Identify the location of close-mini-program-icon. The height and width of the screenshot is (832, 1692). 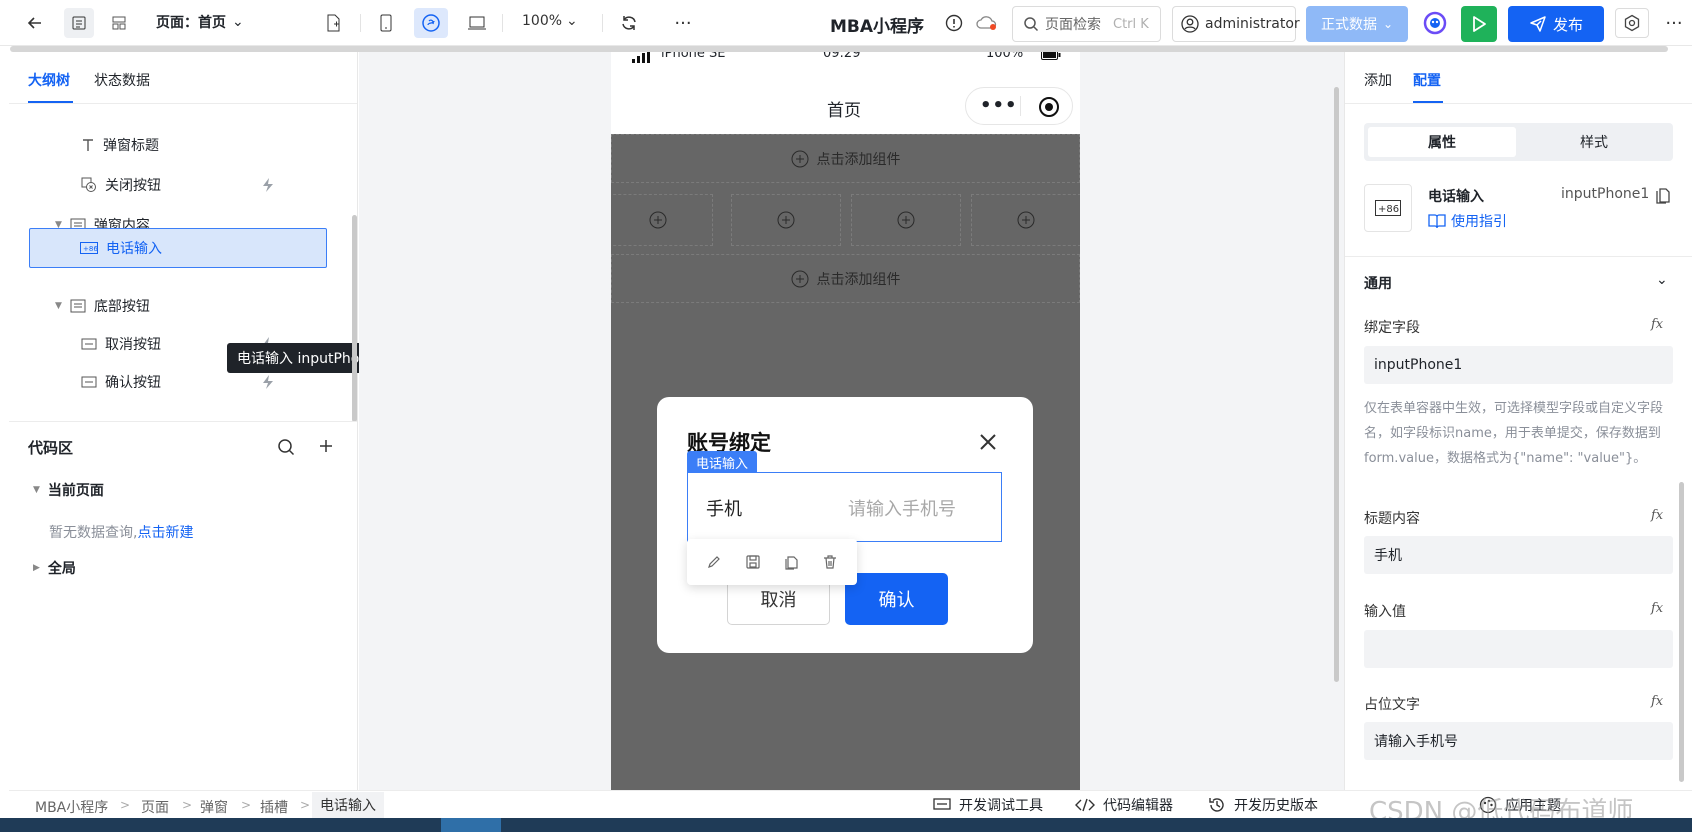
(1049, 107).